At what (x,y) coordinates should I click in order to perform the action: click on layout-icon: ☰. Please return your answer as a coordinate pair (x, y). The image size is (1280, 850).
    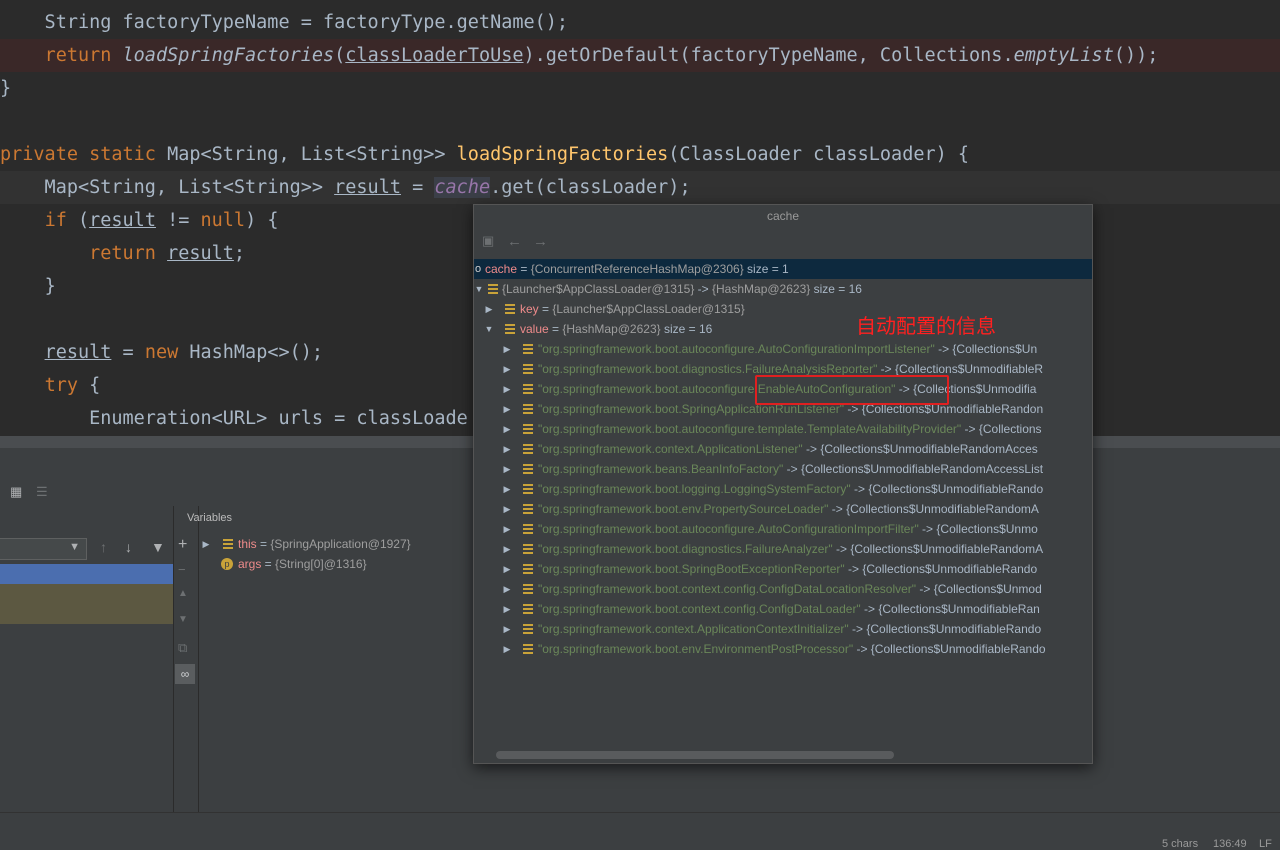
    Looking at the image, I should click on (42, 492).